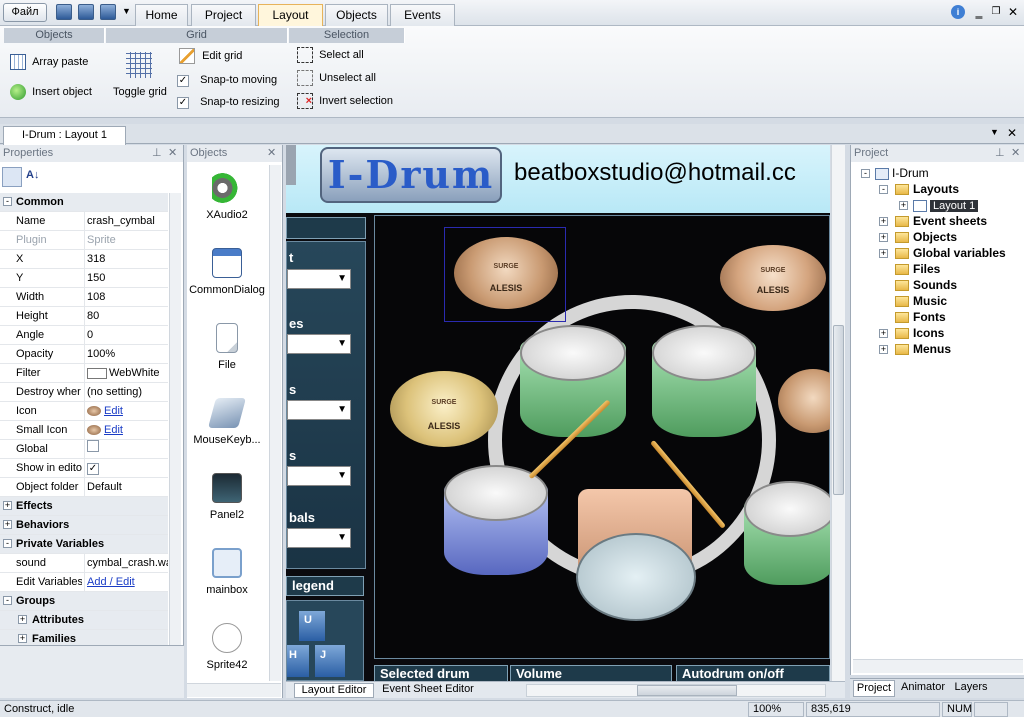 The image size is (1024, 717). I want to click on monitor-run-icon, so click(108, 12).